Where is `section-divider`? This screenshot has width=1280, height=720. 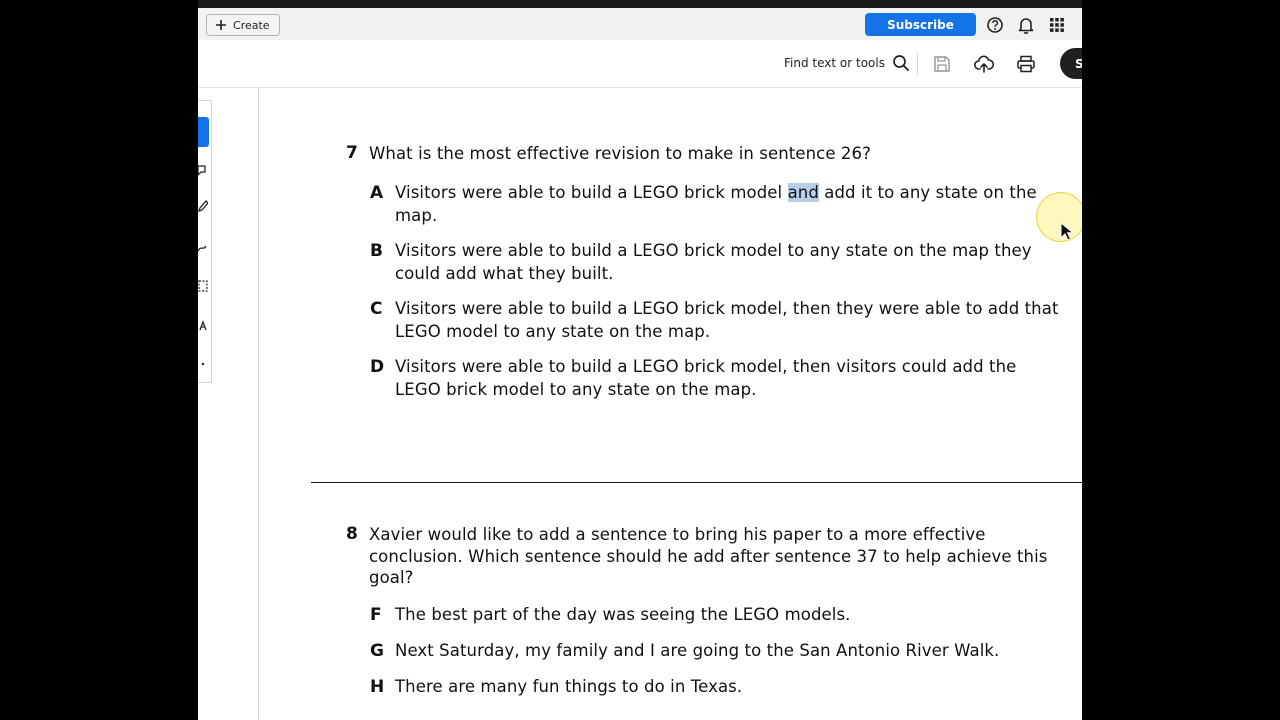
section-divider is located at coordinates (696, 482).